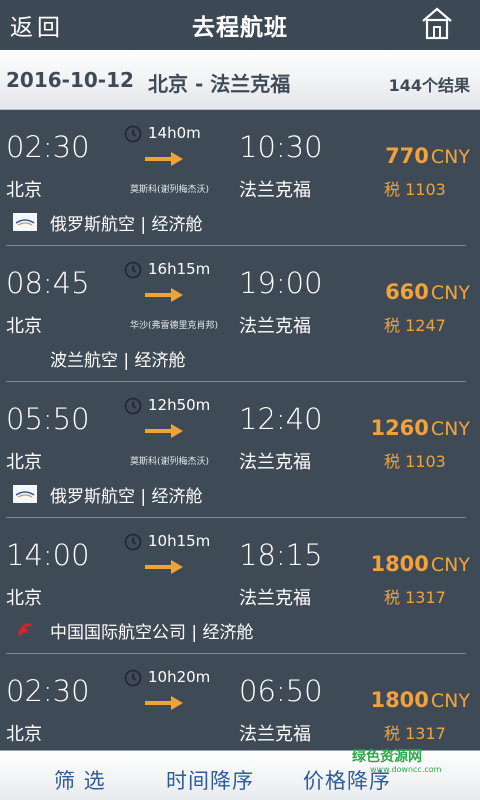  What do you see at coordinates (48, 555) in the screenshot?
I see `departure-time: 14:00` at bounding box center [48, 555].